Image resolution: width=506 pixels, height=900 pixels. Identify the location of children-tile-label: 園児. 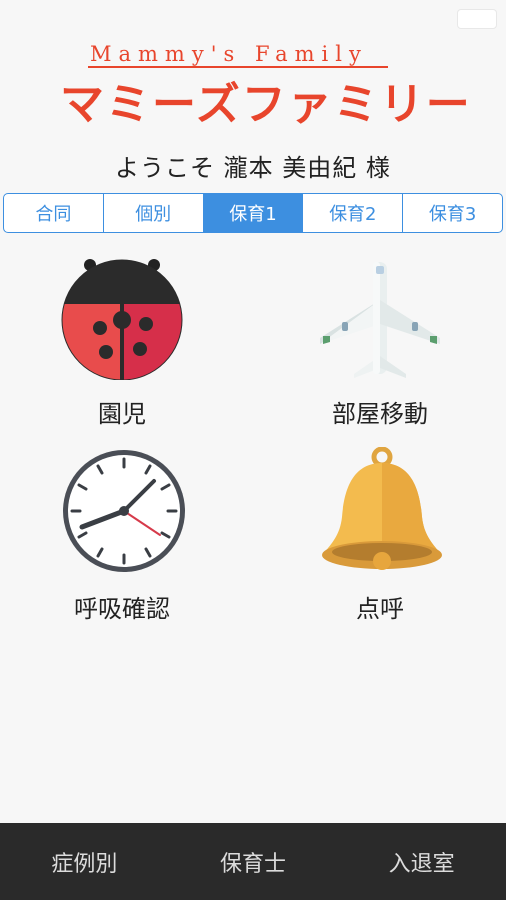
(122, 414).